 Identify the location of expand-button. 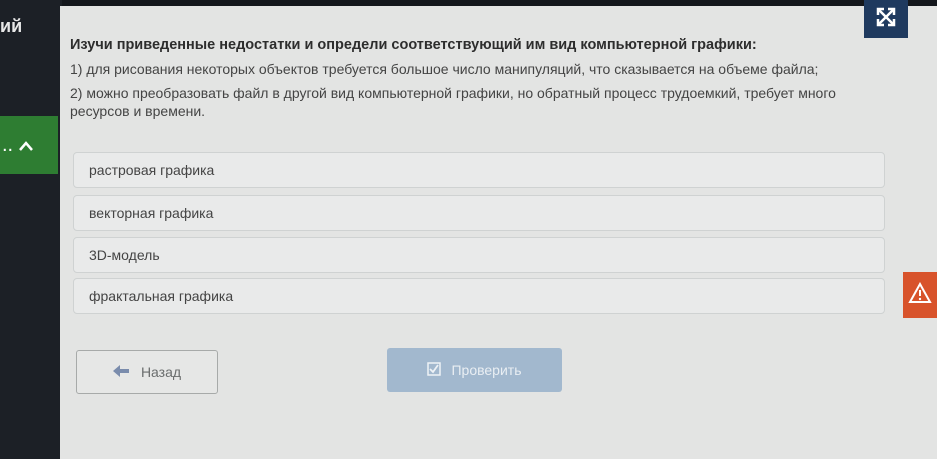
(886, 19).